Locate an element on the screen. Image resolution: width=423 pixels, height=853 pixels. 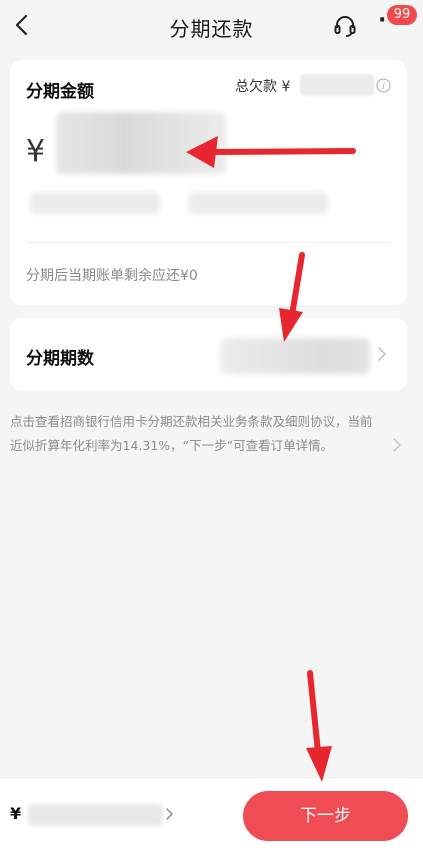
notification-badge: 99 is located at coordinates (402, 15).